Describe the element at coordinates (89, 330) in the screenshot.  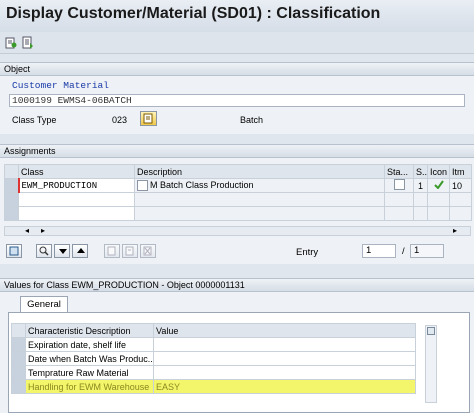
I see `column-header-characteristic: Characteristic Description` at that location.